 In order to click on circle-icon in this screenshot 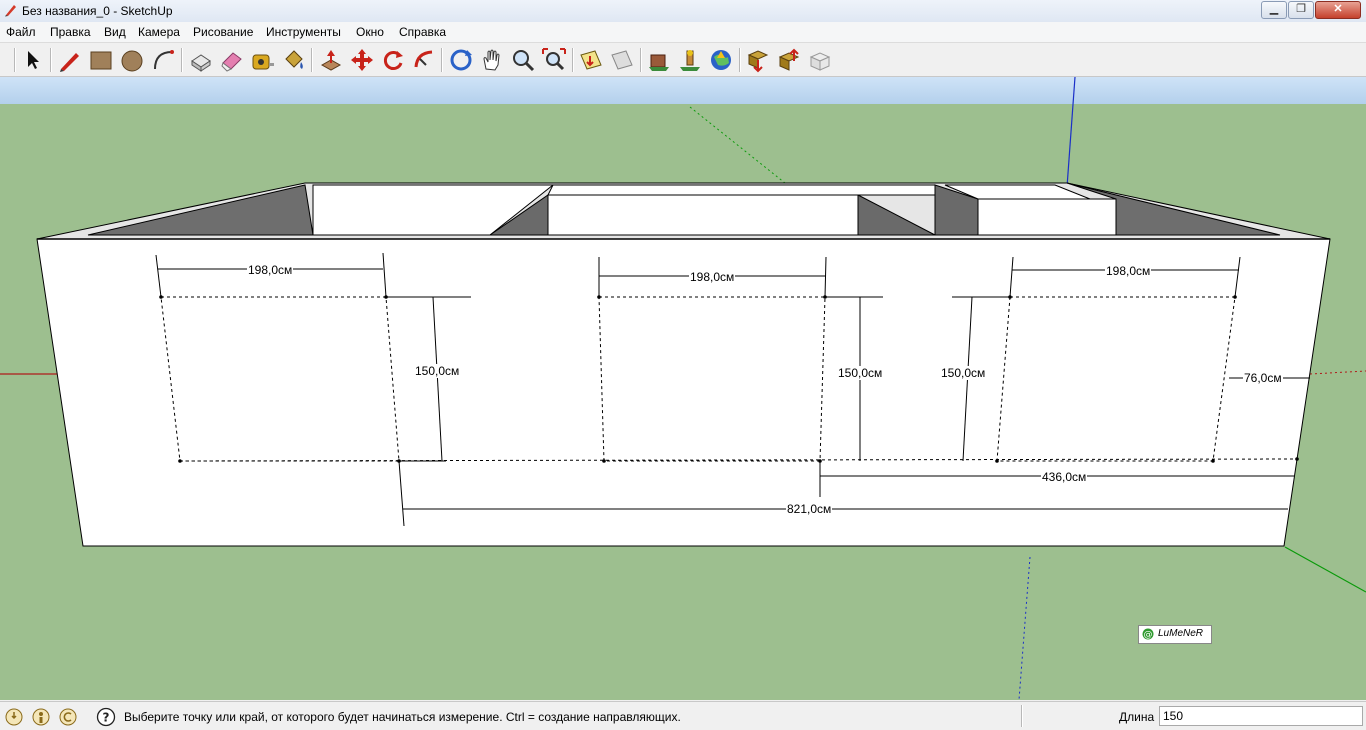, I will do `click(132, 60)`.